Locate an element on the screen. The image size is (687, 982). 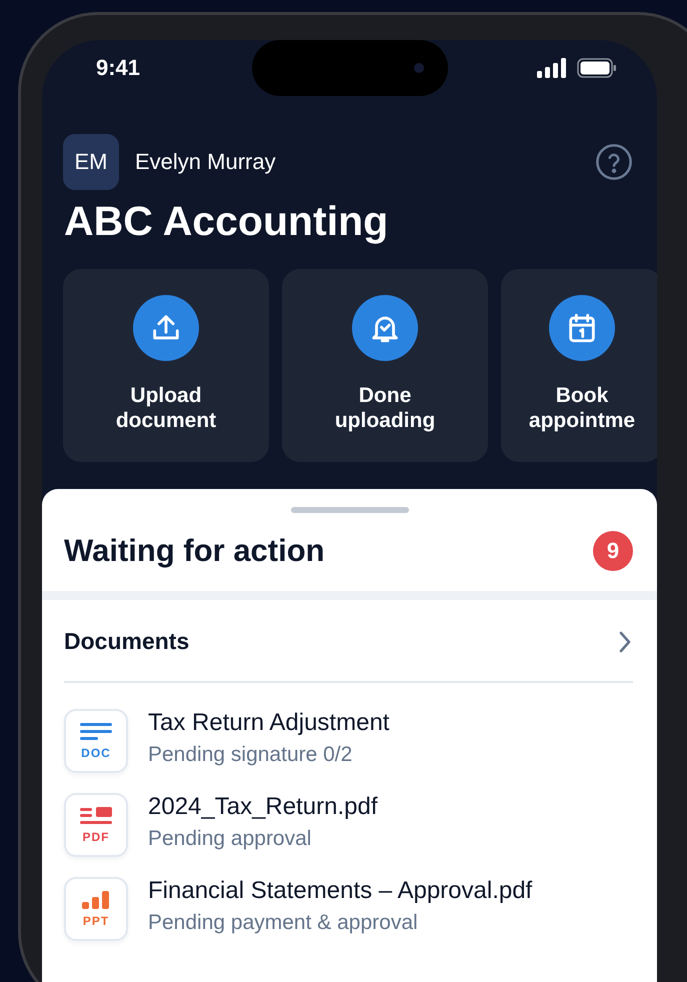
camera-icon is located at coordinates (419, 68).